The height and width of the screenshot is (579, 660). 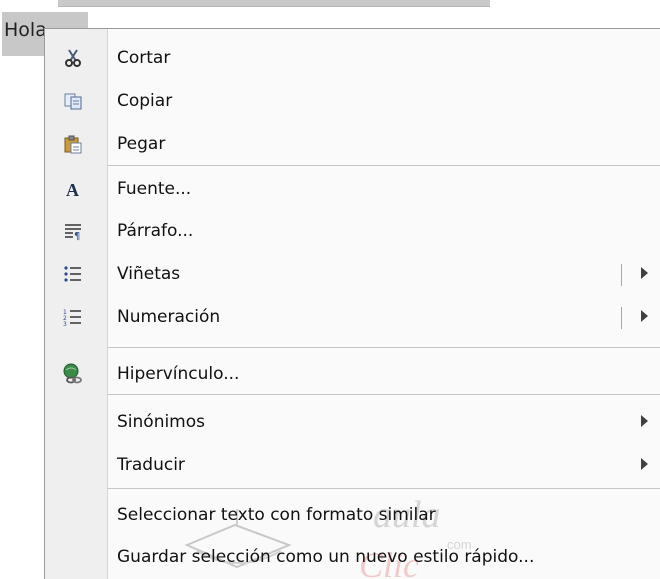 What do you see at coordinates (169, 317) in the screenshot?
I see `menu-label-numeracion: Numeración` at bounding box center [169, 317].